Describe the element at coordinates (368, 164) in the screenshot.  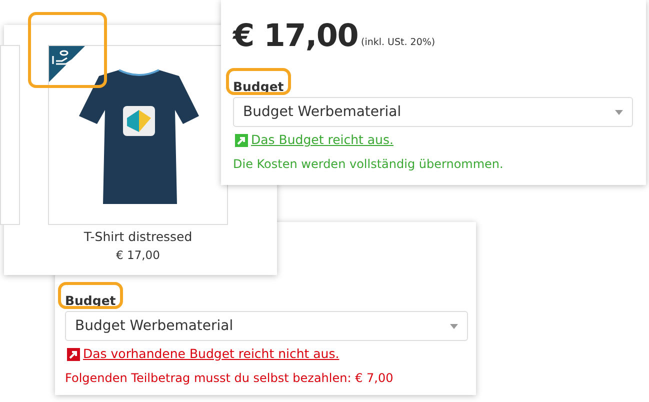
I see `budget-message: Die Kosten werden vollständig übernommen.` at that location.